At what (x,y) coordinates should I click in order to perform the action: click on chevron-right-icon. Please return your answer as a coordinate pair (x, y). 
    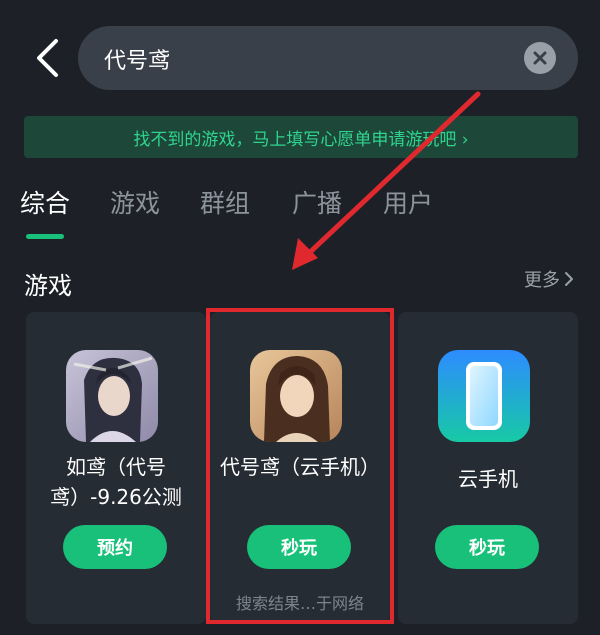
    Looking at the image, I should click on (569, 279).